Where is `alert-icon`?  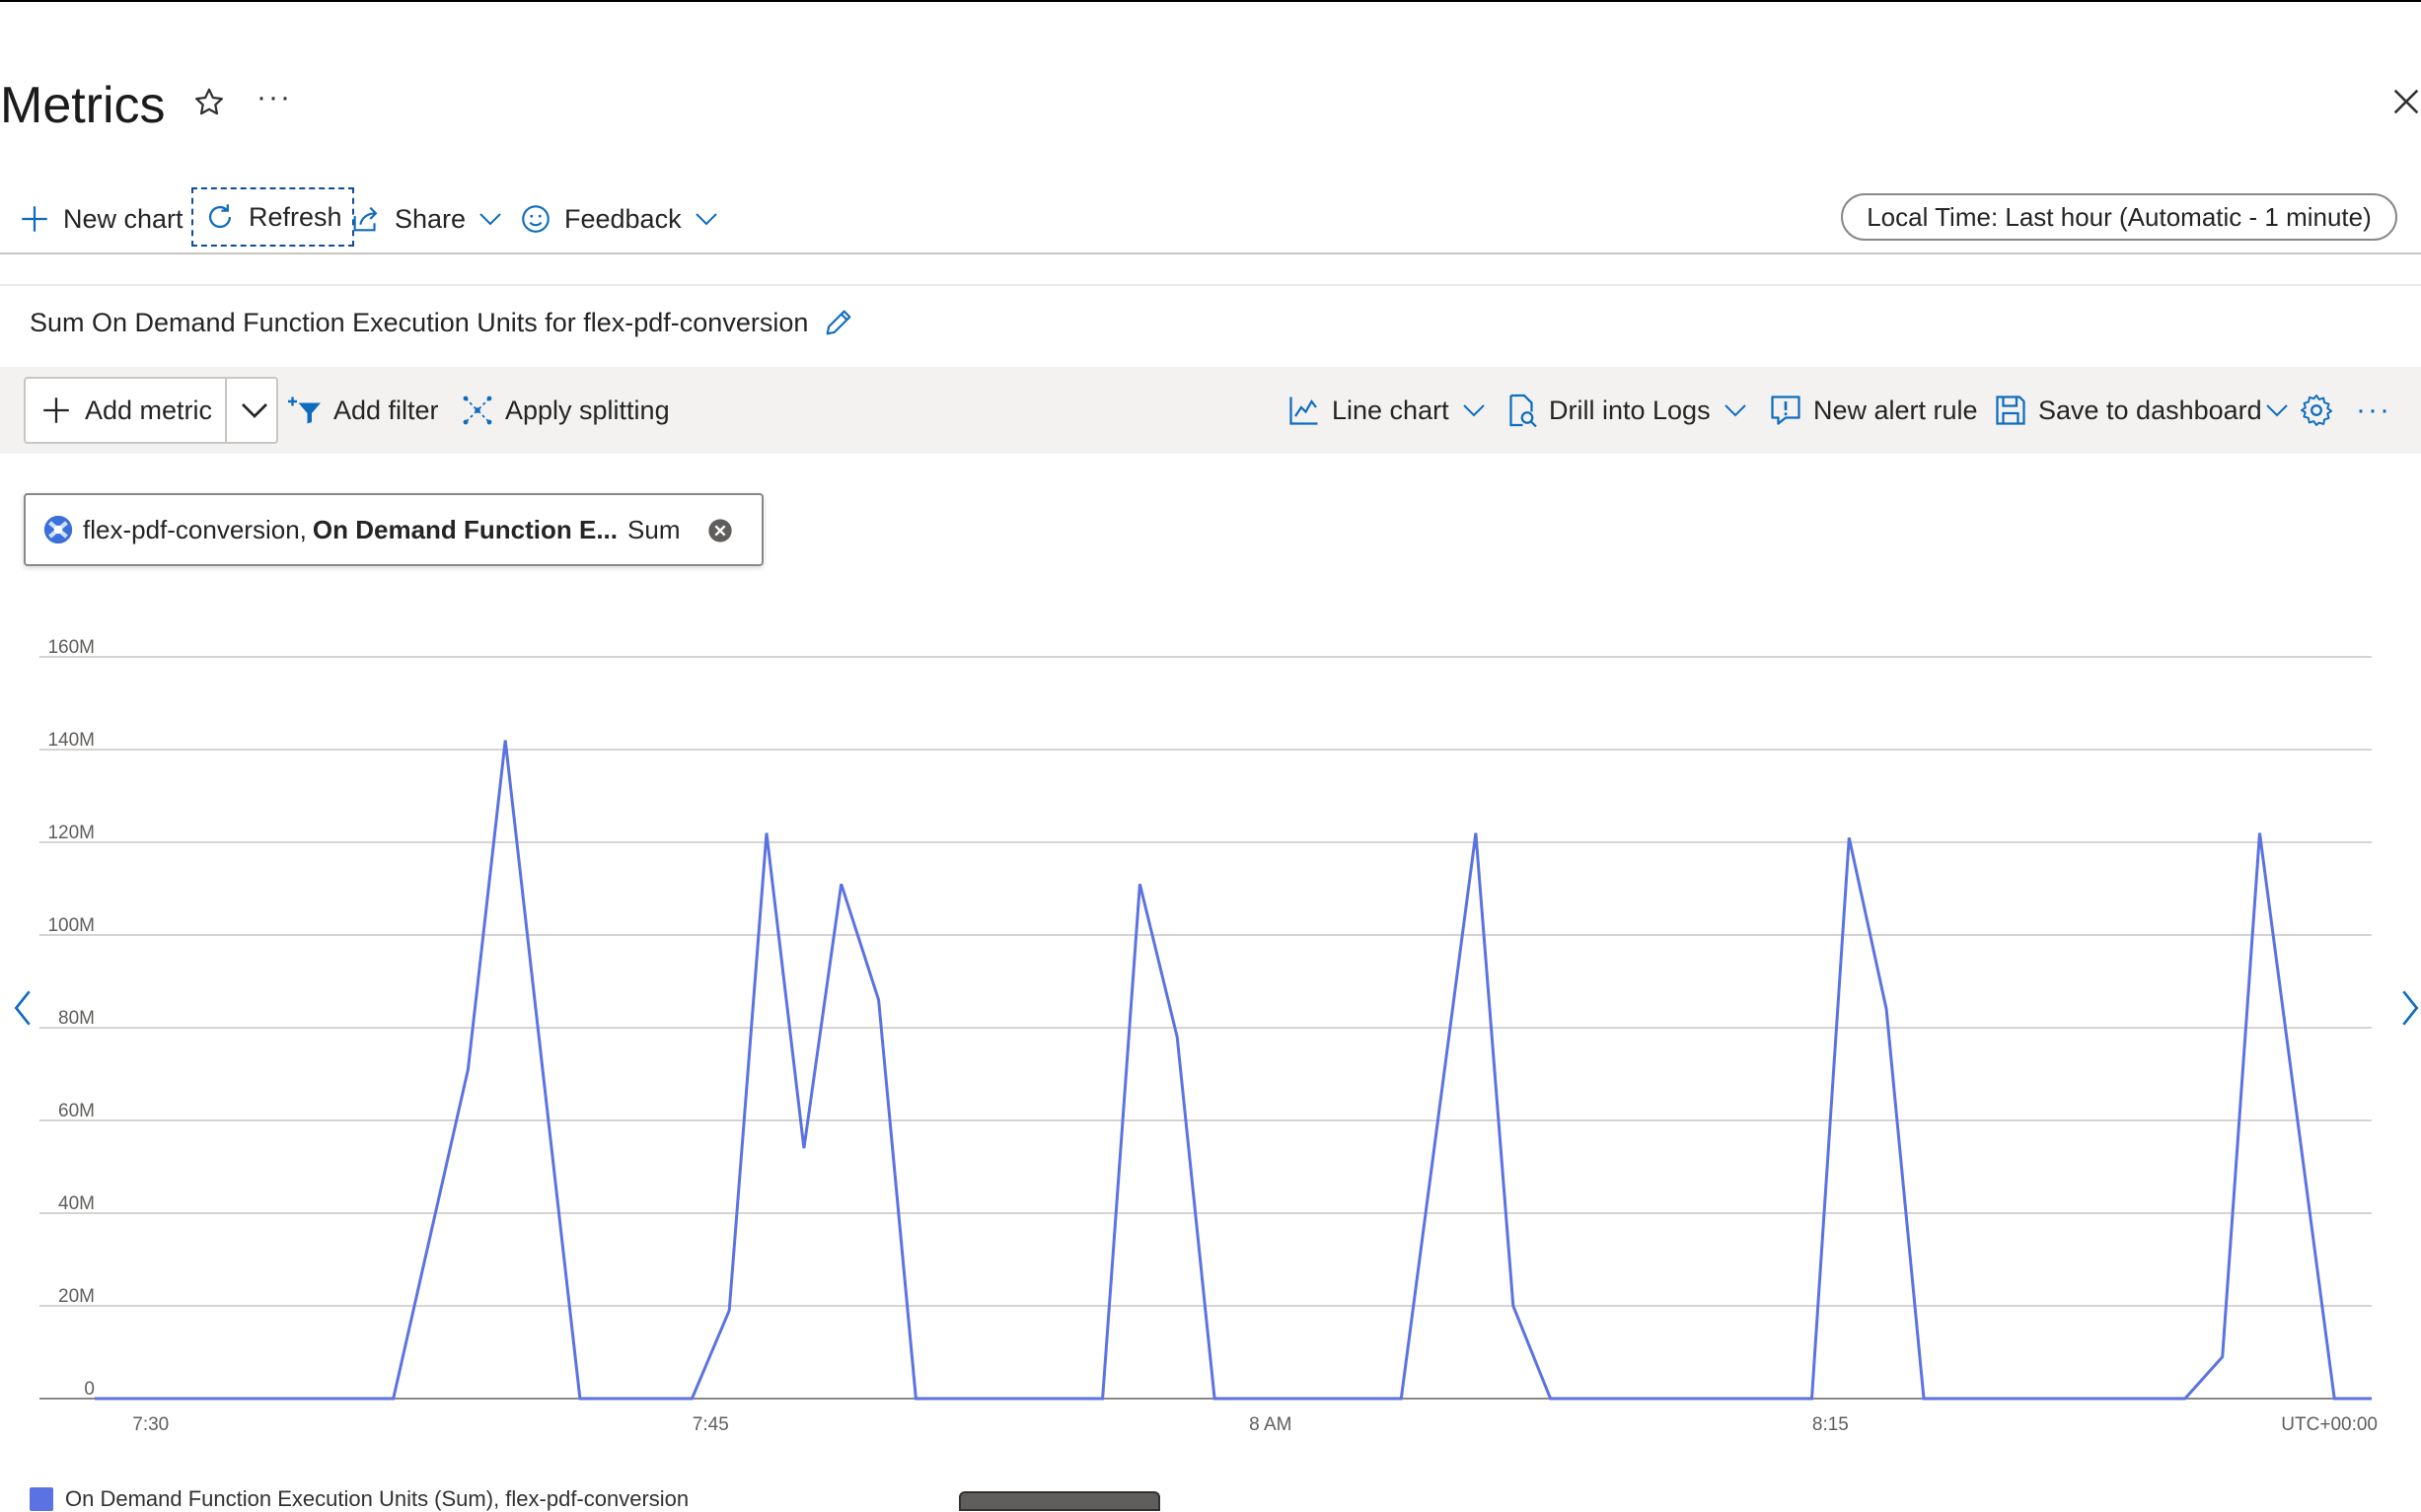 alert-icon is located at coordinates (1785, 410).